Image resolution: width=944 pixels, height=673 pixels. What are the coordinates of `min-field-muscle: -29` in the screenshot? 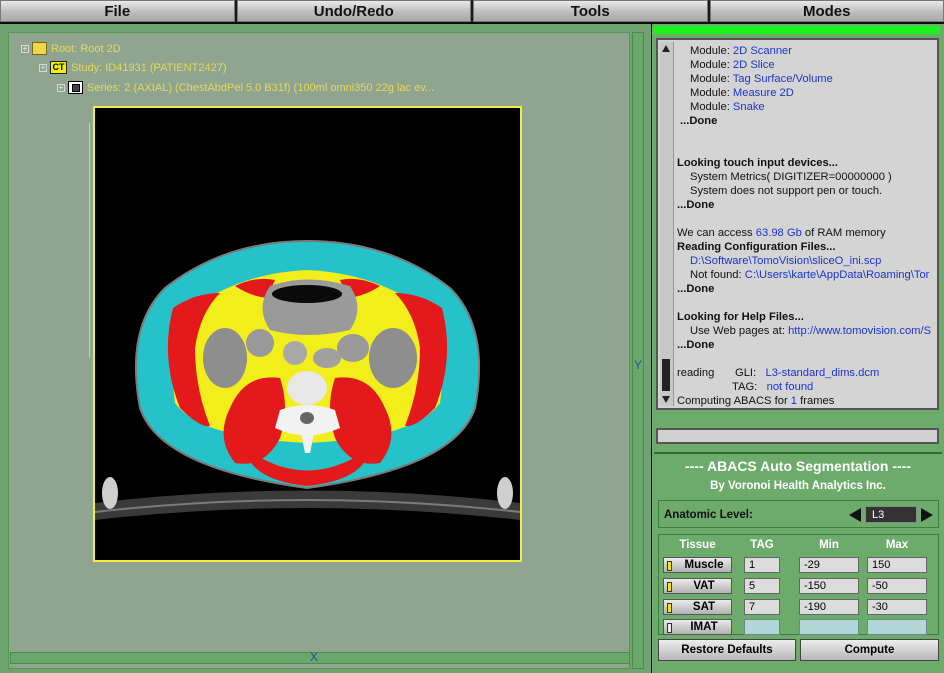 It's located at (829, 565).